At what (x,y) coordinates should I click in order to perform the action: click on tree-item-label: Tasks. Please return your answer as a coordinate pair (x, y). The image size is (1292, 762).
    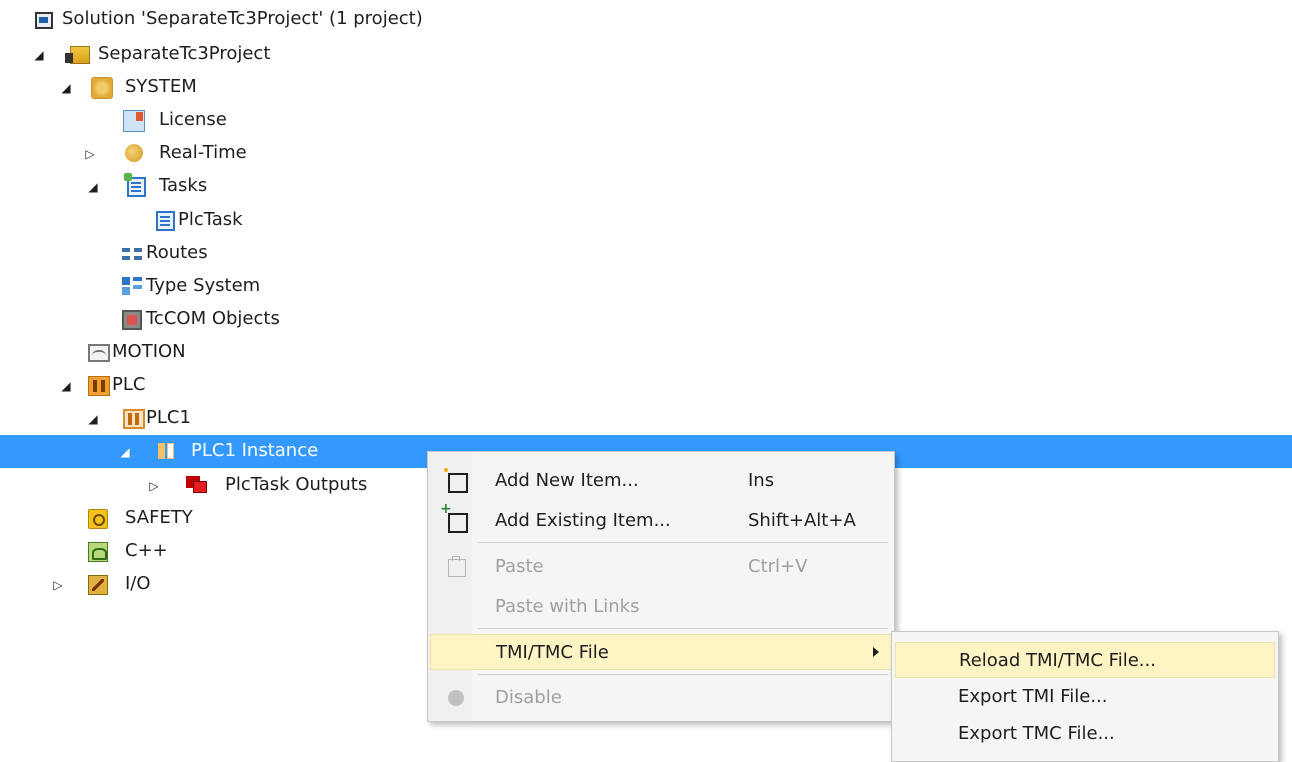
    Looking at the image, I should click on (183, 185).